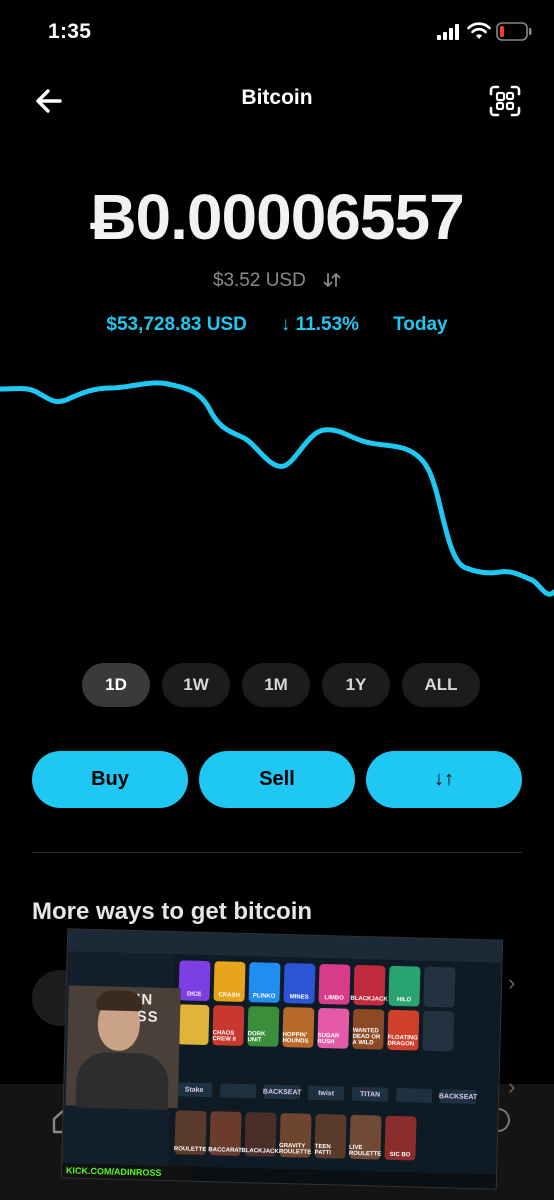  I want to click on swap-button: ↓↑, so click(444, 779).